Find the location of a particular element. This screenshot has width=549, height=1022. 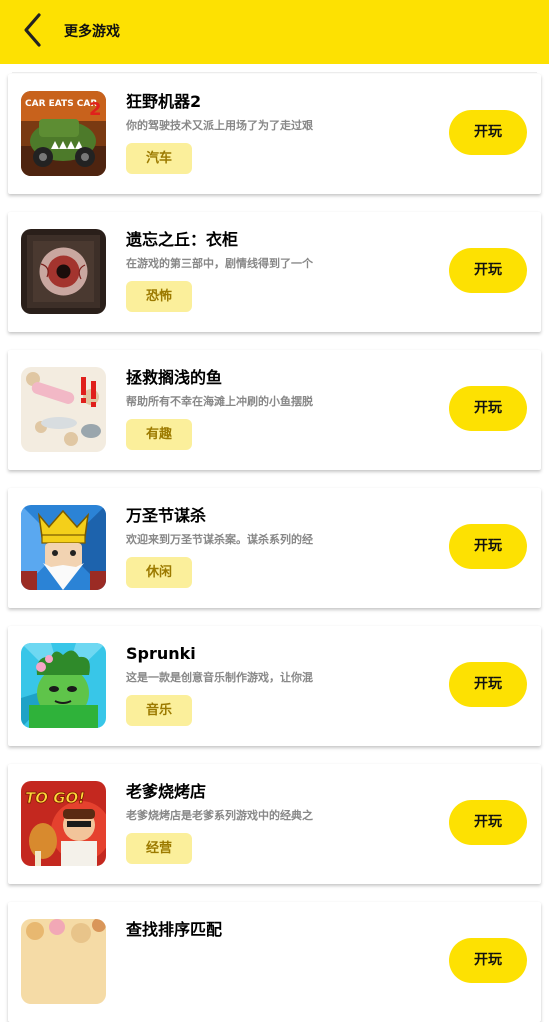

divider is located at coordinates (274, 72).